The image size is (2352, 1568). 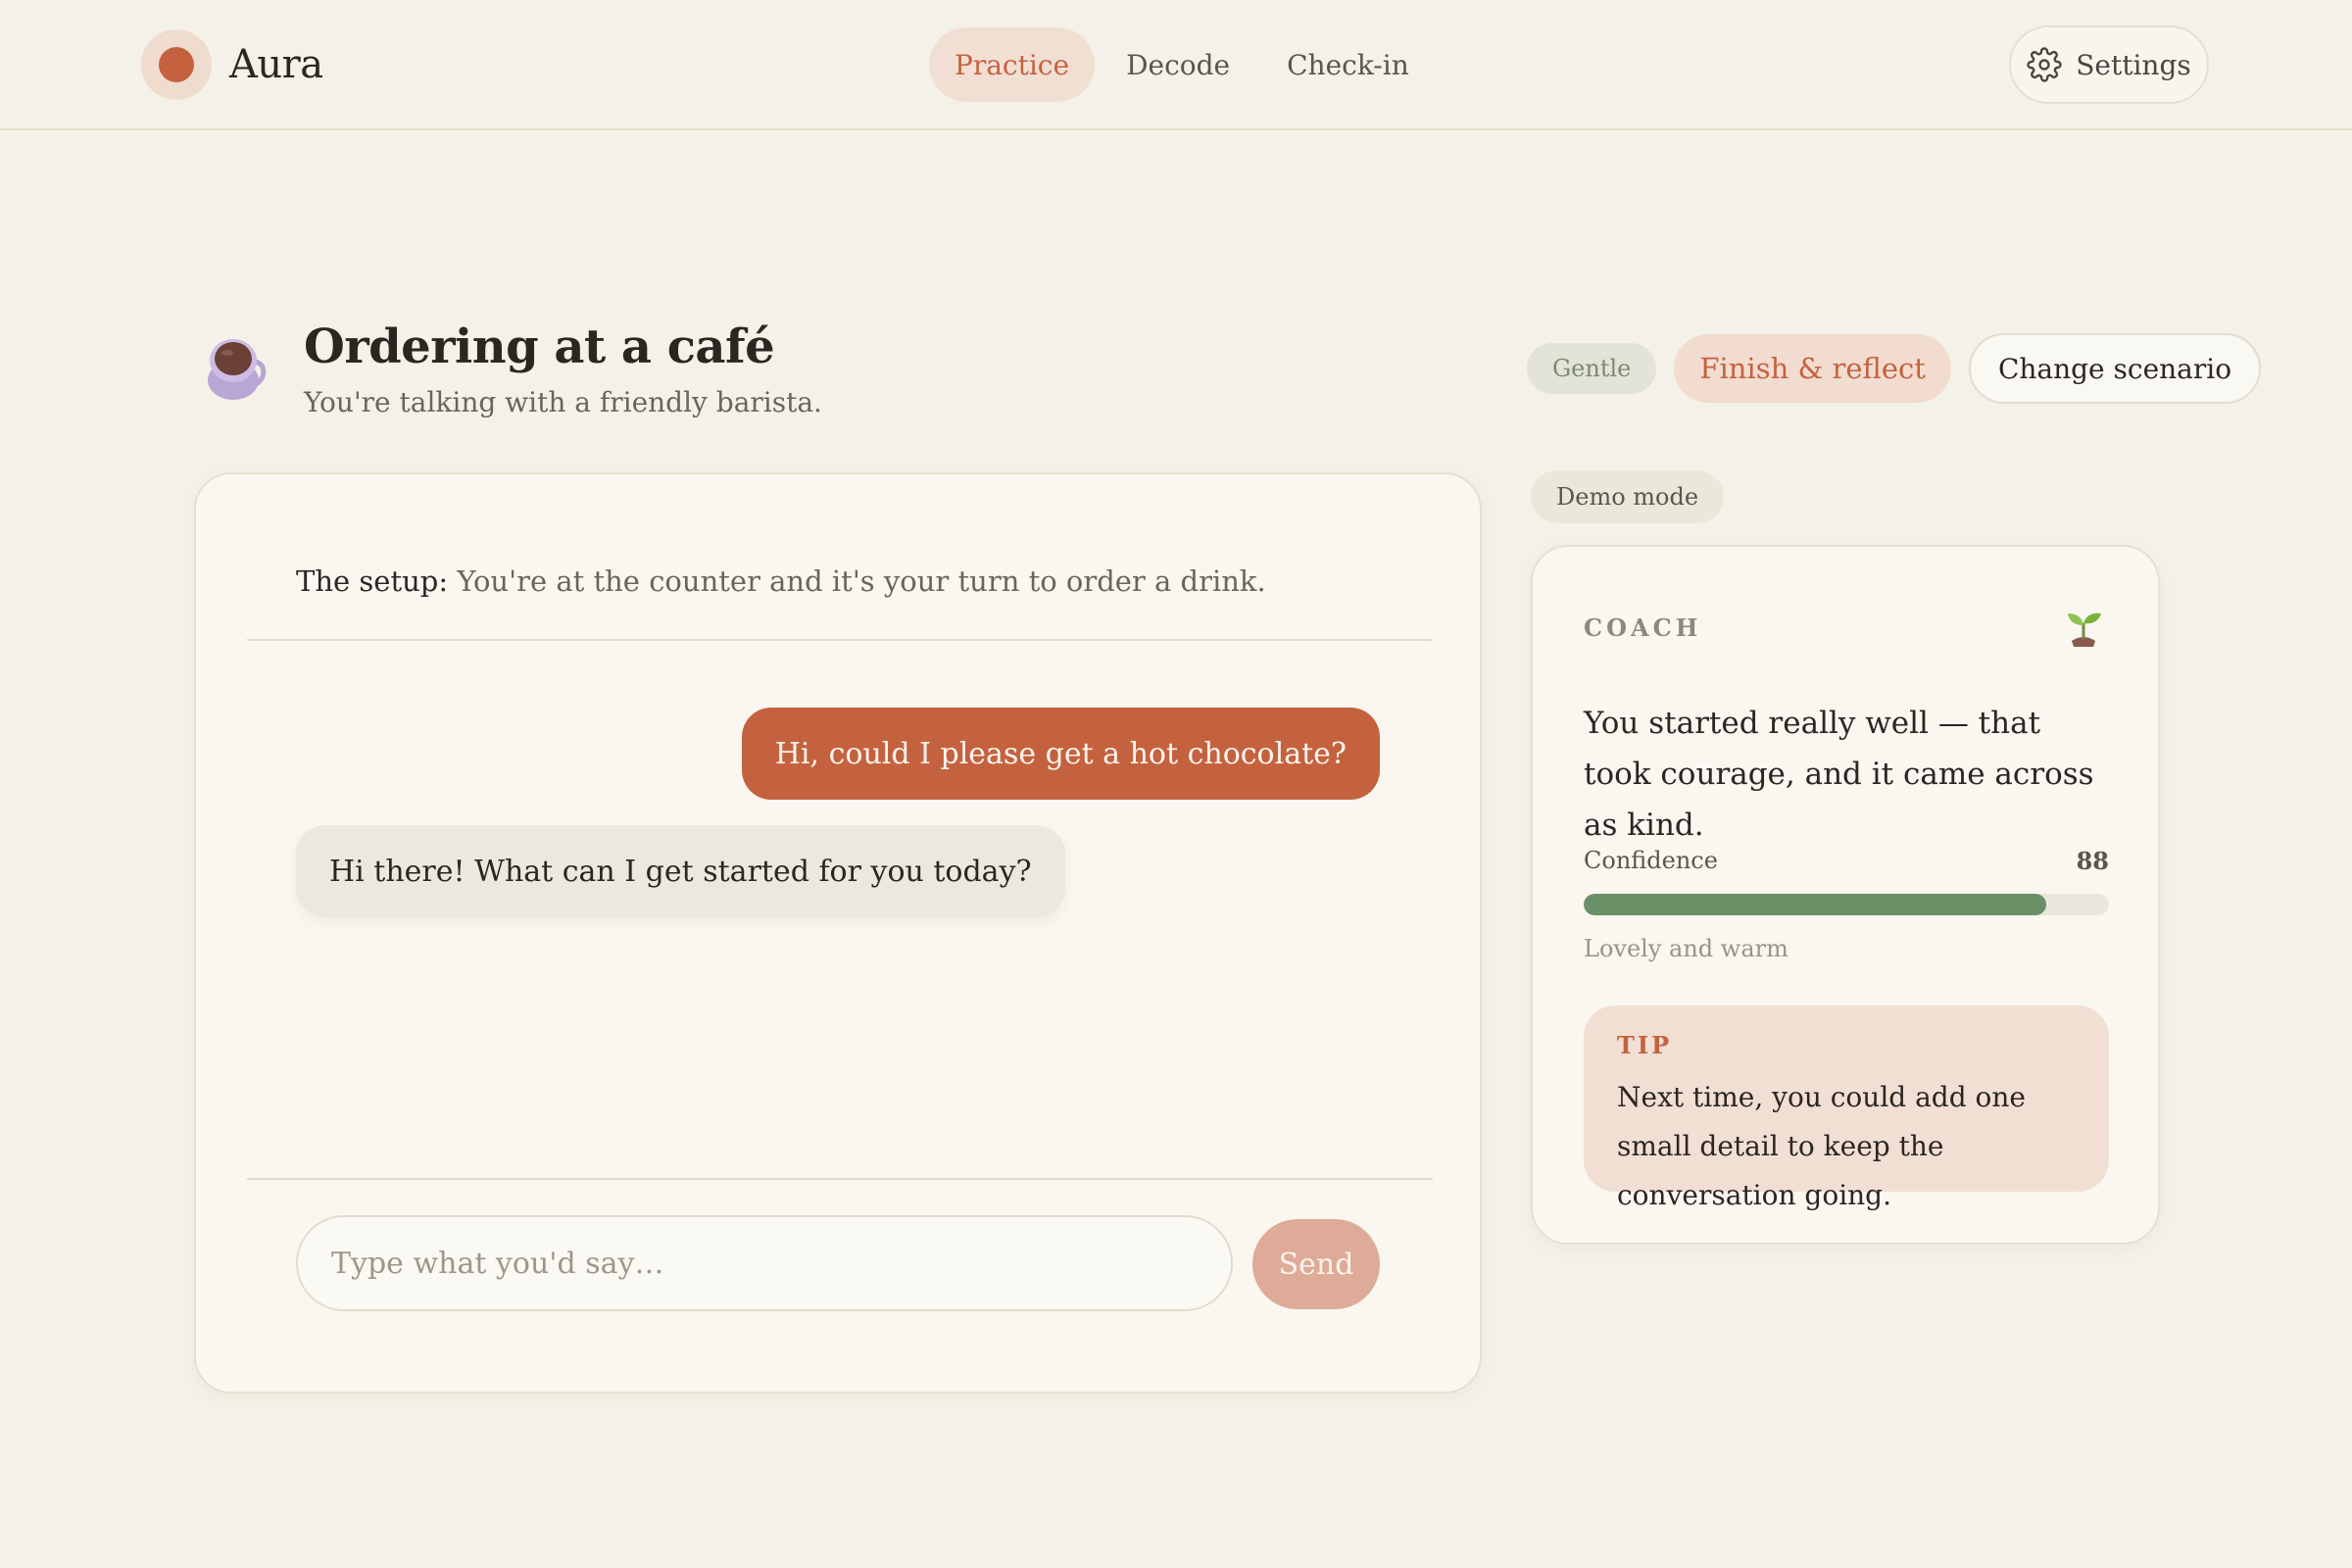 I want to click on change-scenario-button: Change scenario, so click(x=2115, y=368).